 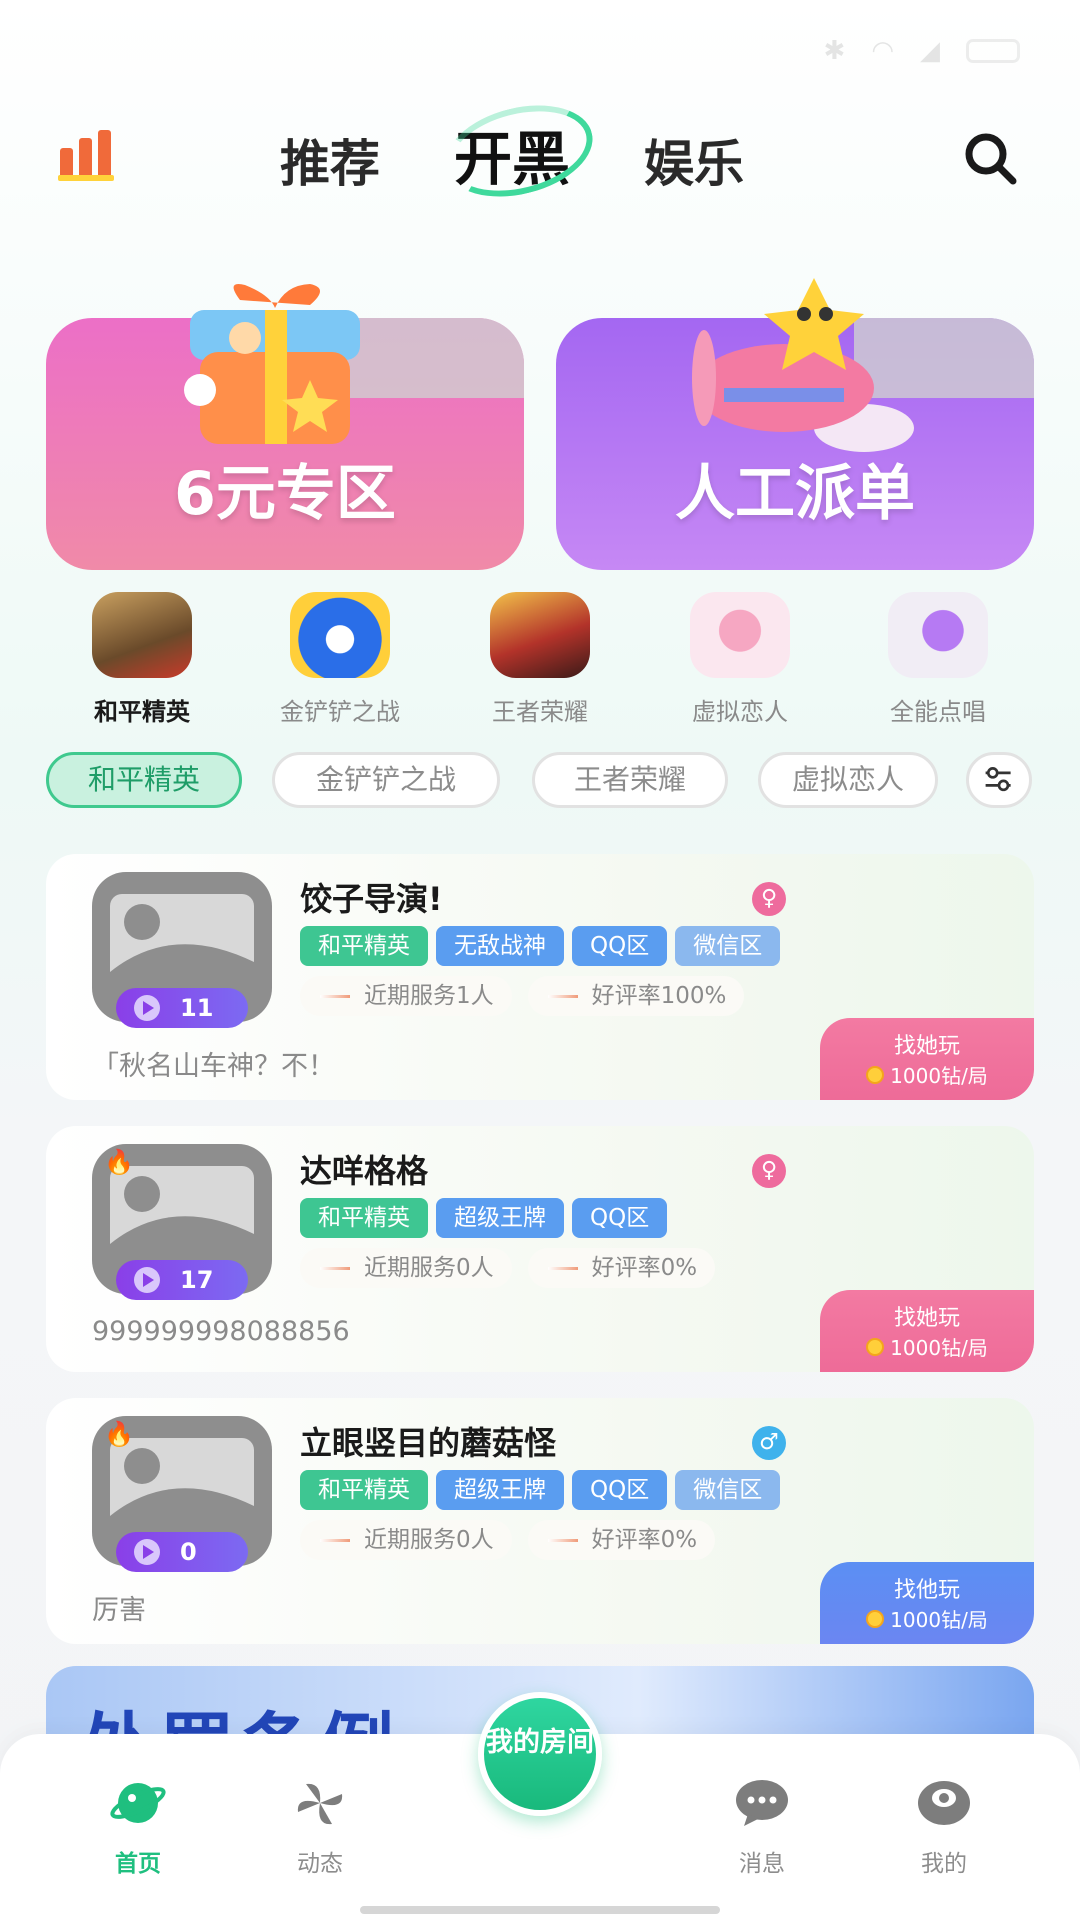 What do you see at coordinates (926, 1590) in the screenshot?
I see `cta-label: 找他玩` at bounding box center [926, 1590].